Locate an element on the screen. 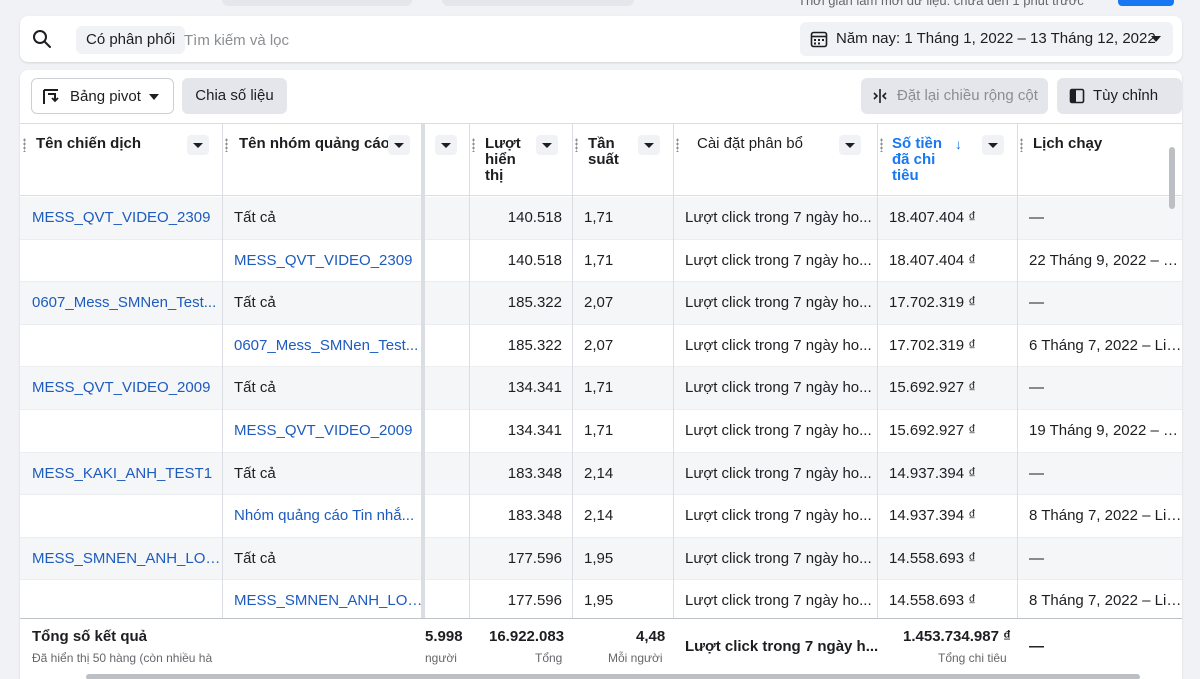 The width and height of the screenshot is (1200, 679). cell-impressions: 134.341 is located at coordinates (534, 388).